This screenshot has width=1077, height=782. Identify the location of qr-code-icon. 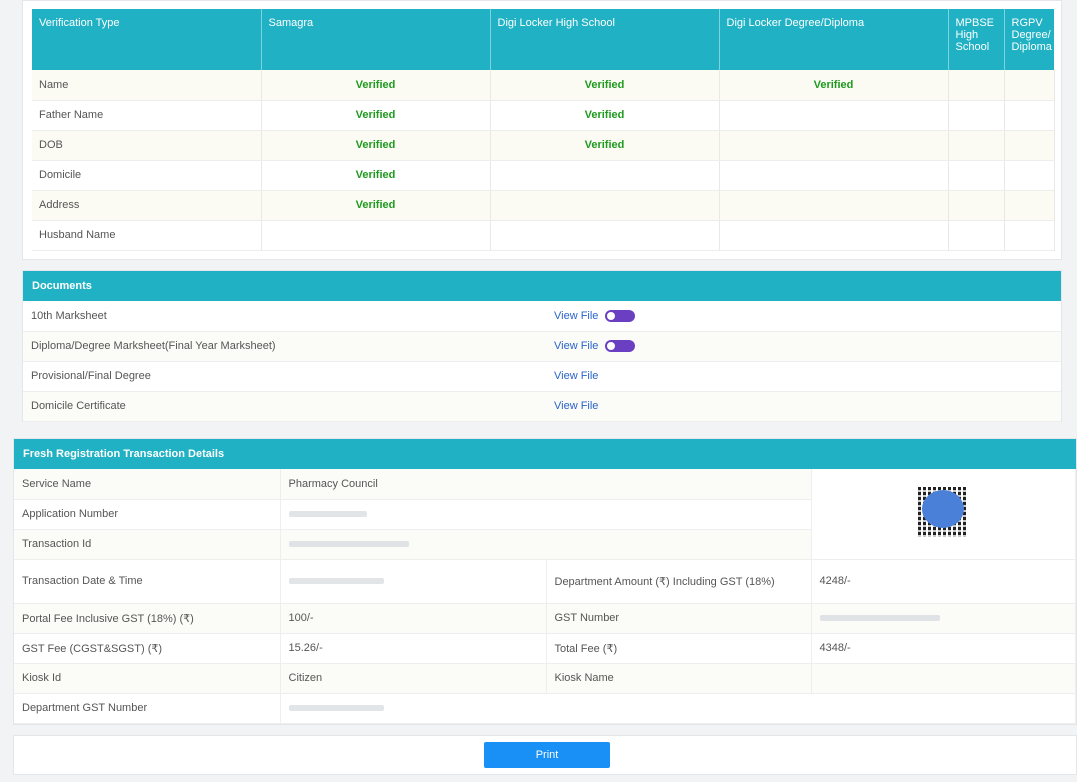
(943, 512).